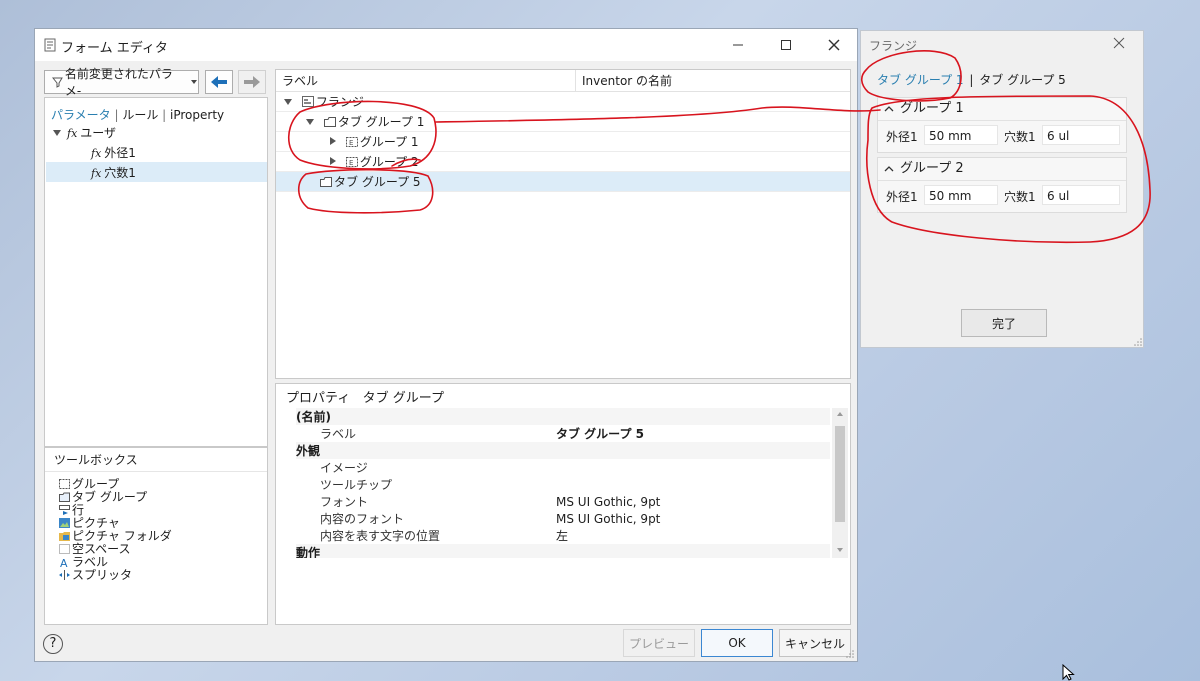  I want to click on minimize-icon, so click(738, 45).